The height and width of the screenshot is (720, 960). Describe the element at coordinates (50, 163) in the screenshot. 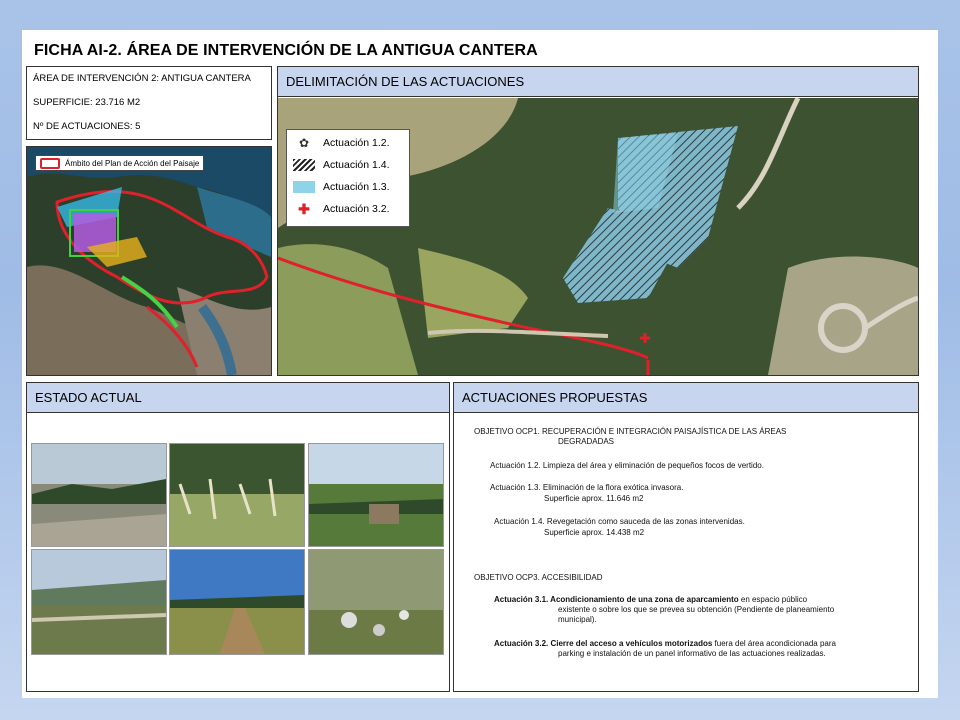

I see `ambito-swatch` at that location.